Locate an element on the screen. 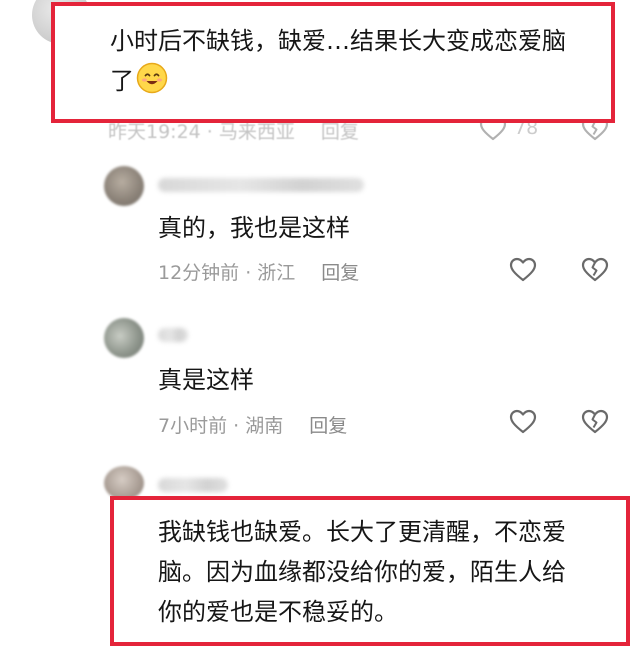  comment-text-line-2: 脑。因为血缘都没给你的爱，陌生人给 is located at coordinates (362, 572).